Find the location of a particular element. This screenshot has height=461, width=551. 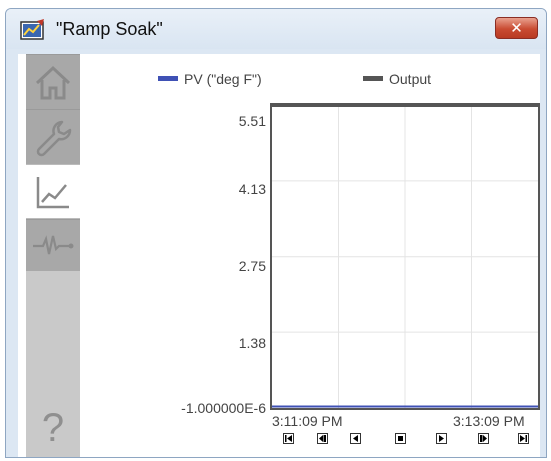

legend-output-swatch is located at coordinates (373, 78).